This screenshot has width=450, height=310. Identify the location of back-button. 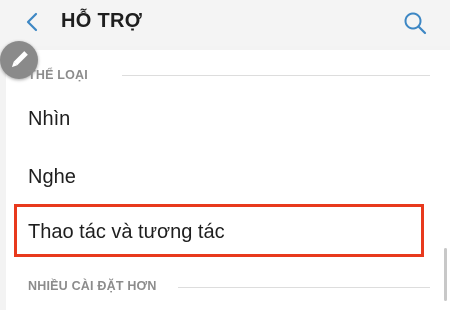
(33, 22).